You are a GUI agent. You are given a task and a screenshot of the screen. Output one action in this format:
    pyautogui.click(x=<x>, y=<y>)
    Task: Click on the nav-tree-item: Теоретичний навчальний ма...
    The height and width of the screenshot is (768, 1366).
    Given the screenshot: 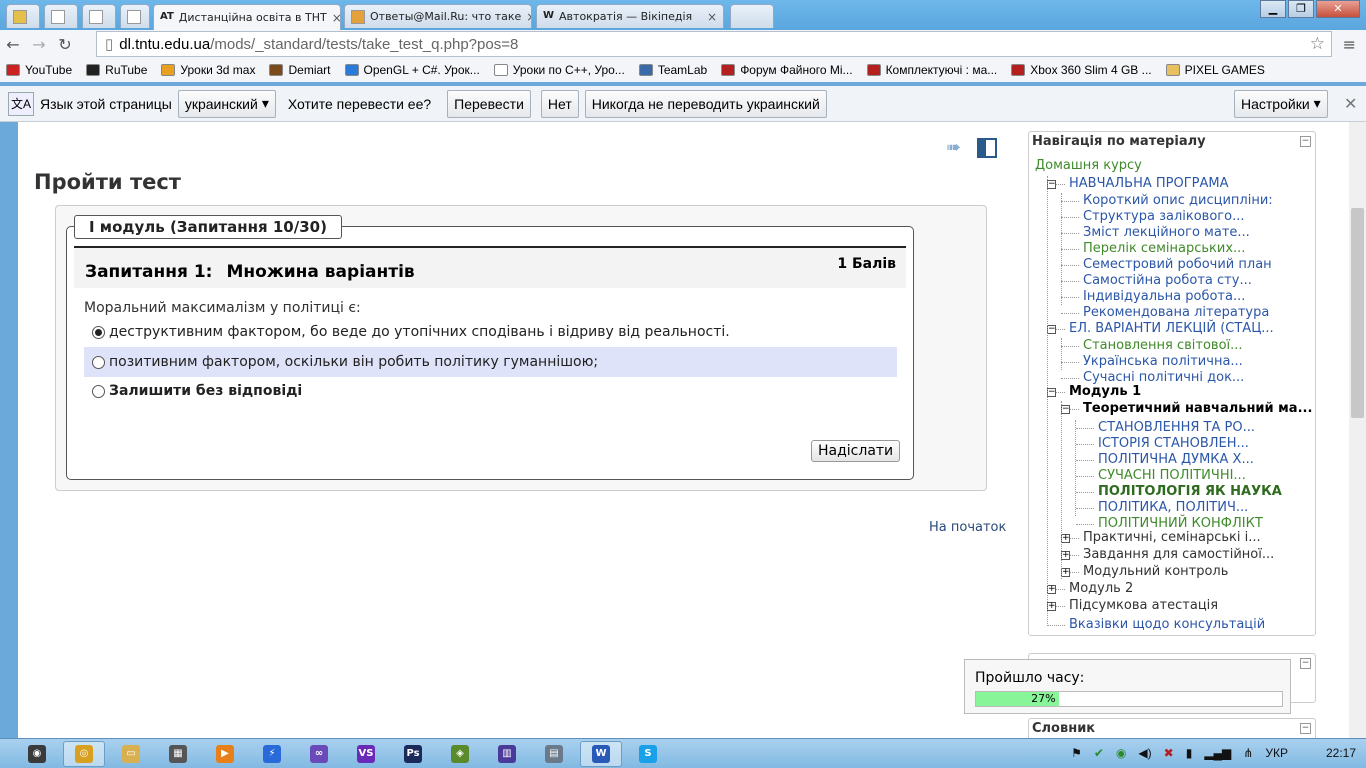 What is the action you would take?
    pyautogui.click(x=1197, y=409)
    